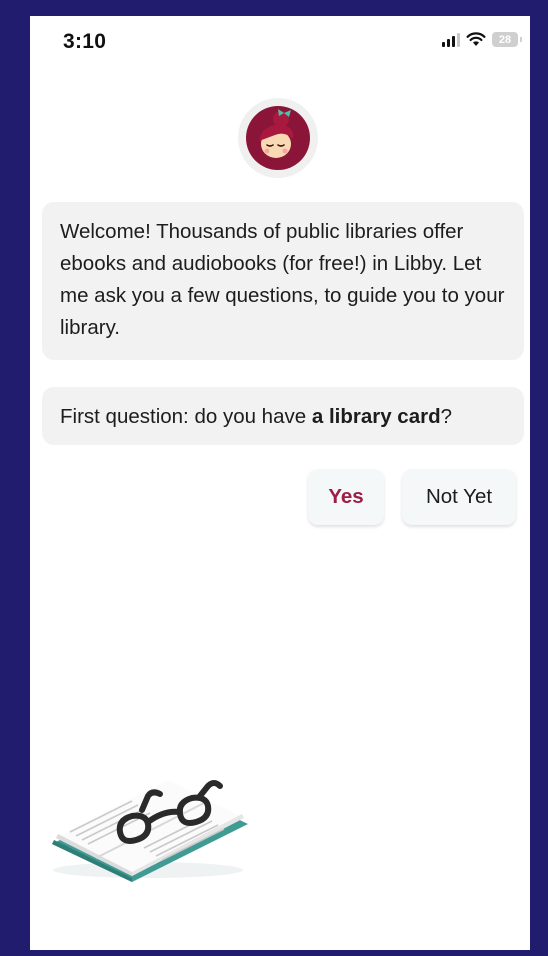  Describe the element at coordinates (476, 39) in the screenshot. I see `wifi-icon` at that location.